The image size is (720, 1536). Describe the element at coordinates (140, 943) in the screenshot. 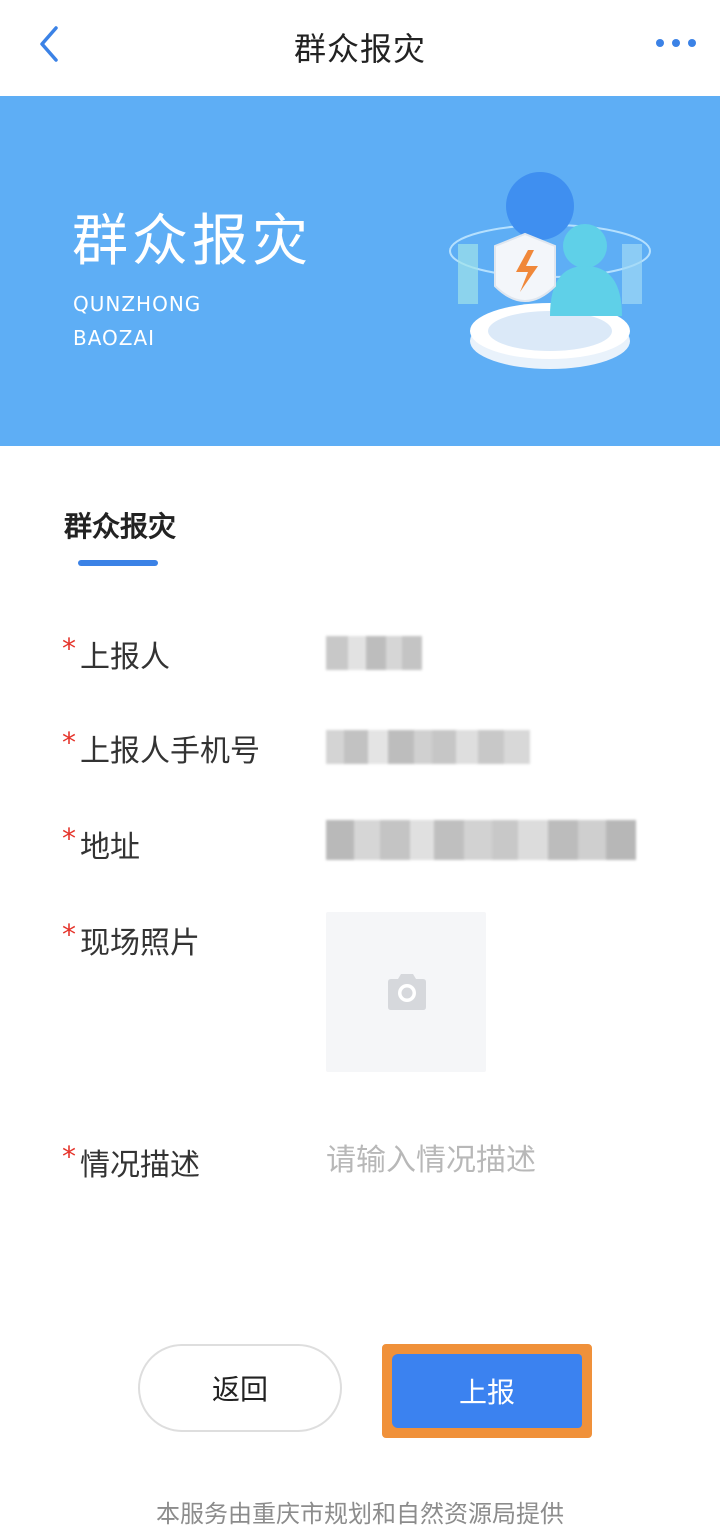

I see `photo-label-text: 现场照片` at that location.